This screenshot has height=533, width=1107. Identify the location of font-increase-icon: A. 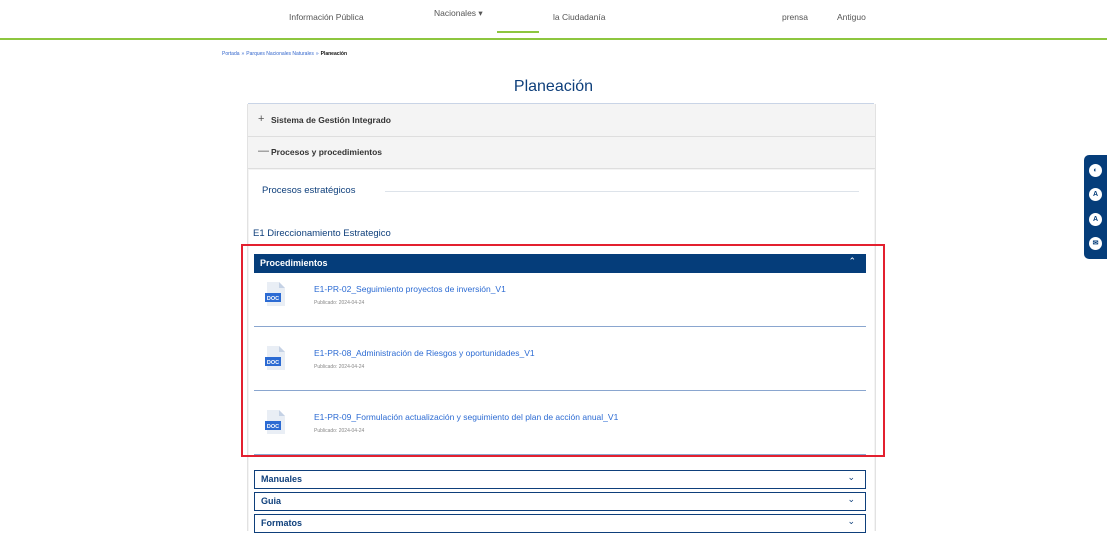
(1095, 194).